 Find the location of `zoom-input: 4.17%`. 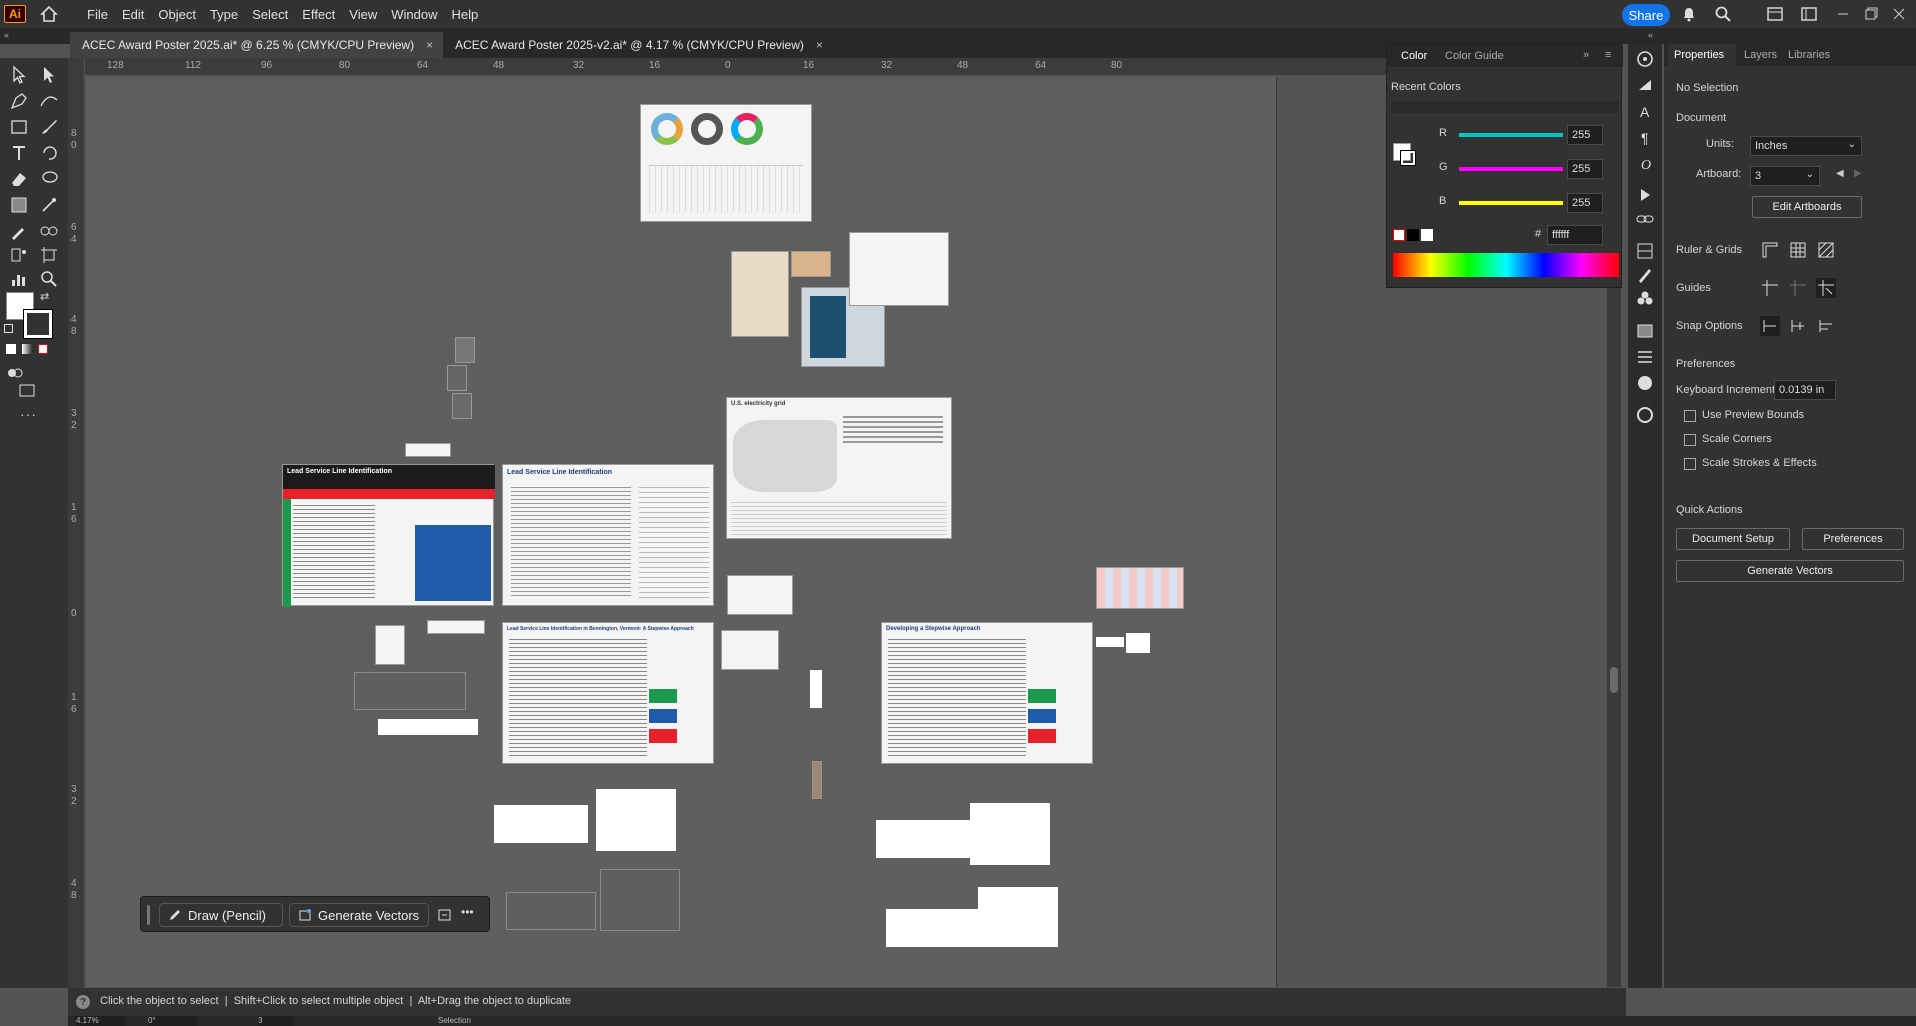

zoom-input: 4.17% is located at coordinates (101, 1021).